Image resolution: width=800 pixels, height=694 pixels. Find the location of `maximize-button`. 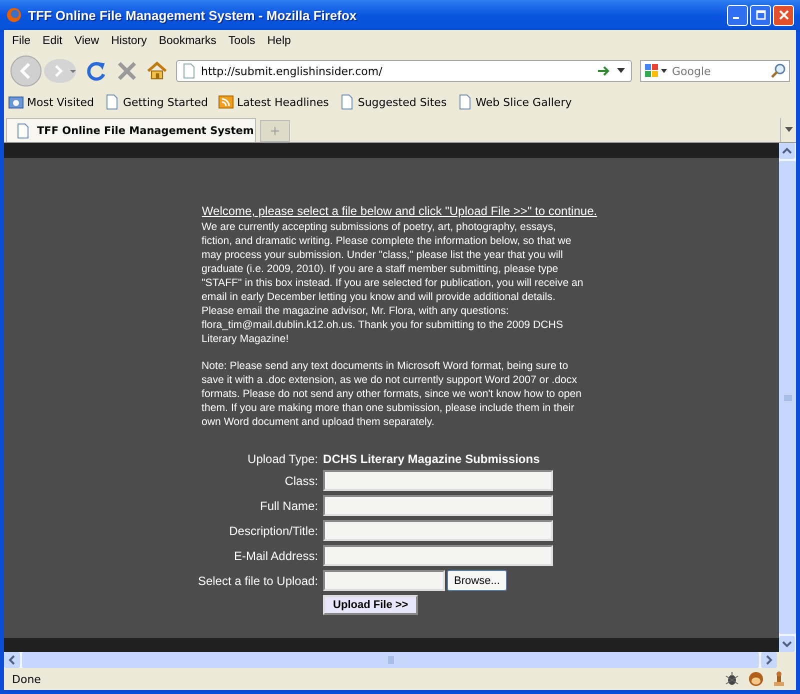

maximize-button is located at coordinates (760, 15).